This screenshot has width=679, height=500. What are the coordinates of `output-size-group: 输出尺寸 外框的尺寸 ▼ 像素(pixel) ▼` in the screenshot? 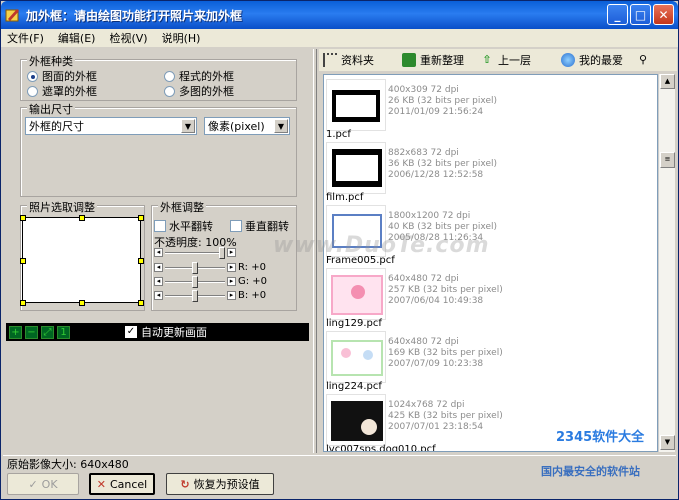 It's located at (158, 149).